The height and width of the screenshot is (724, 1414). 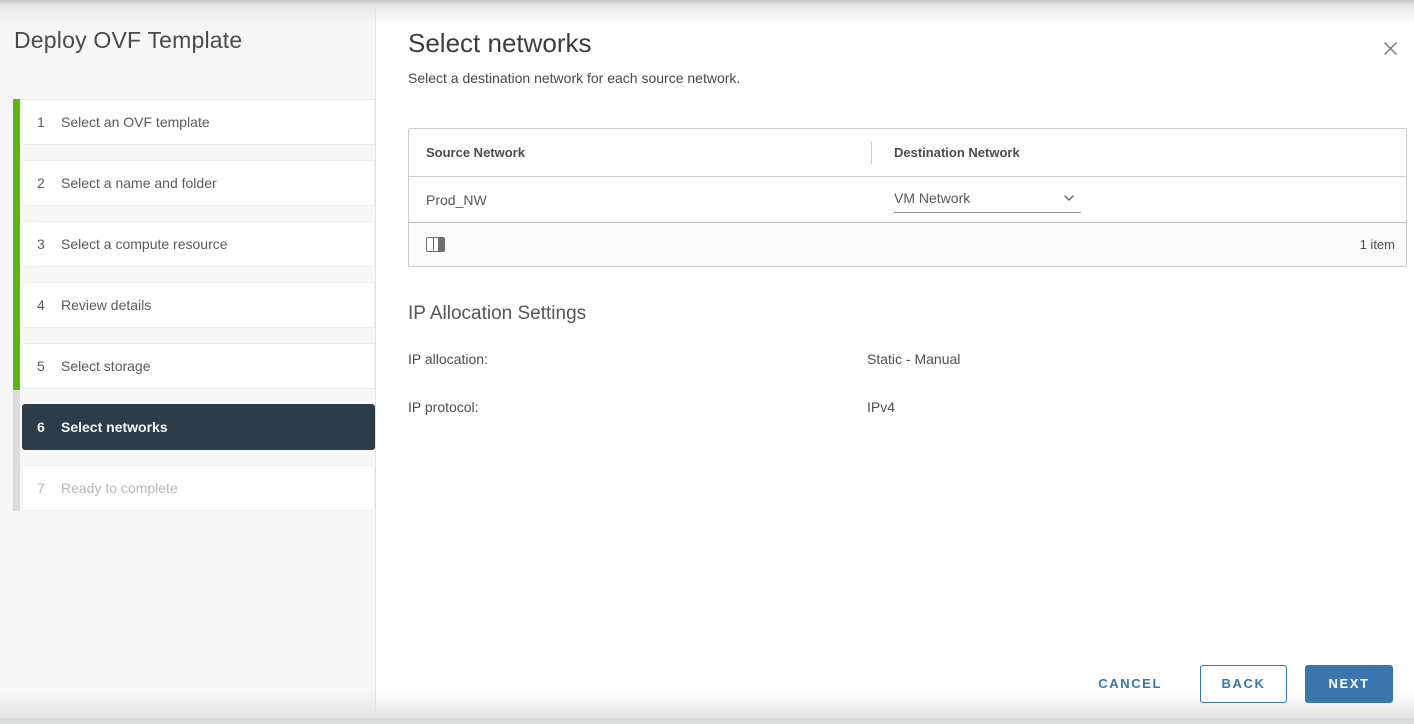 I want to click on step-label: Select a compute resource, so click(x=144, y=244).